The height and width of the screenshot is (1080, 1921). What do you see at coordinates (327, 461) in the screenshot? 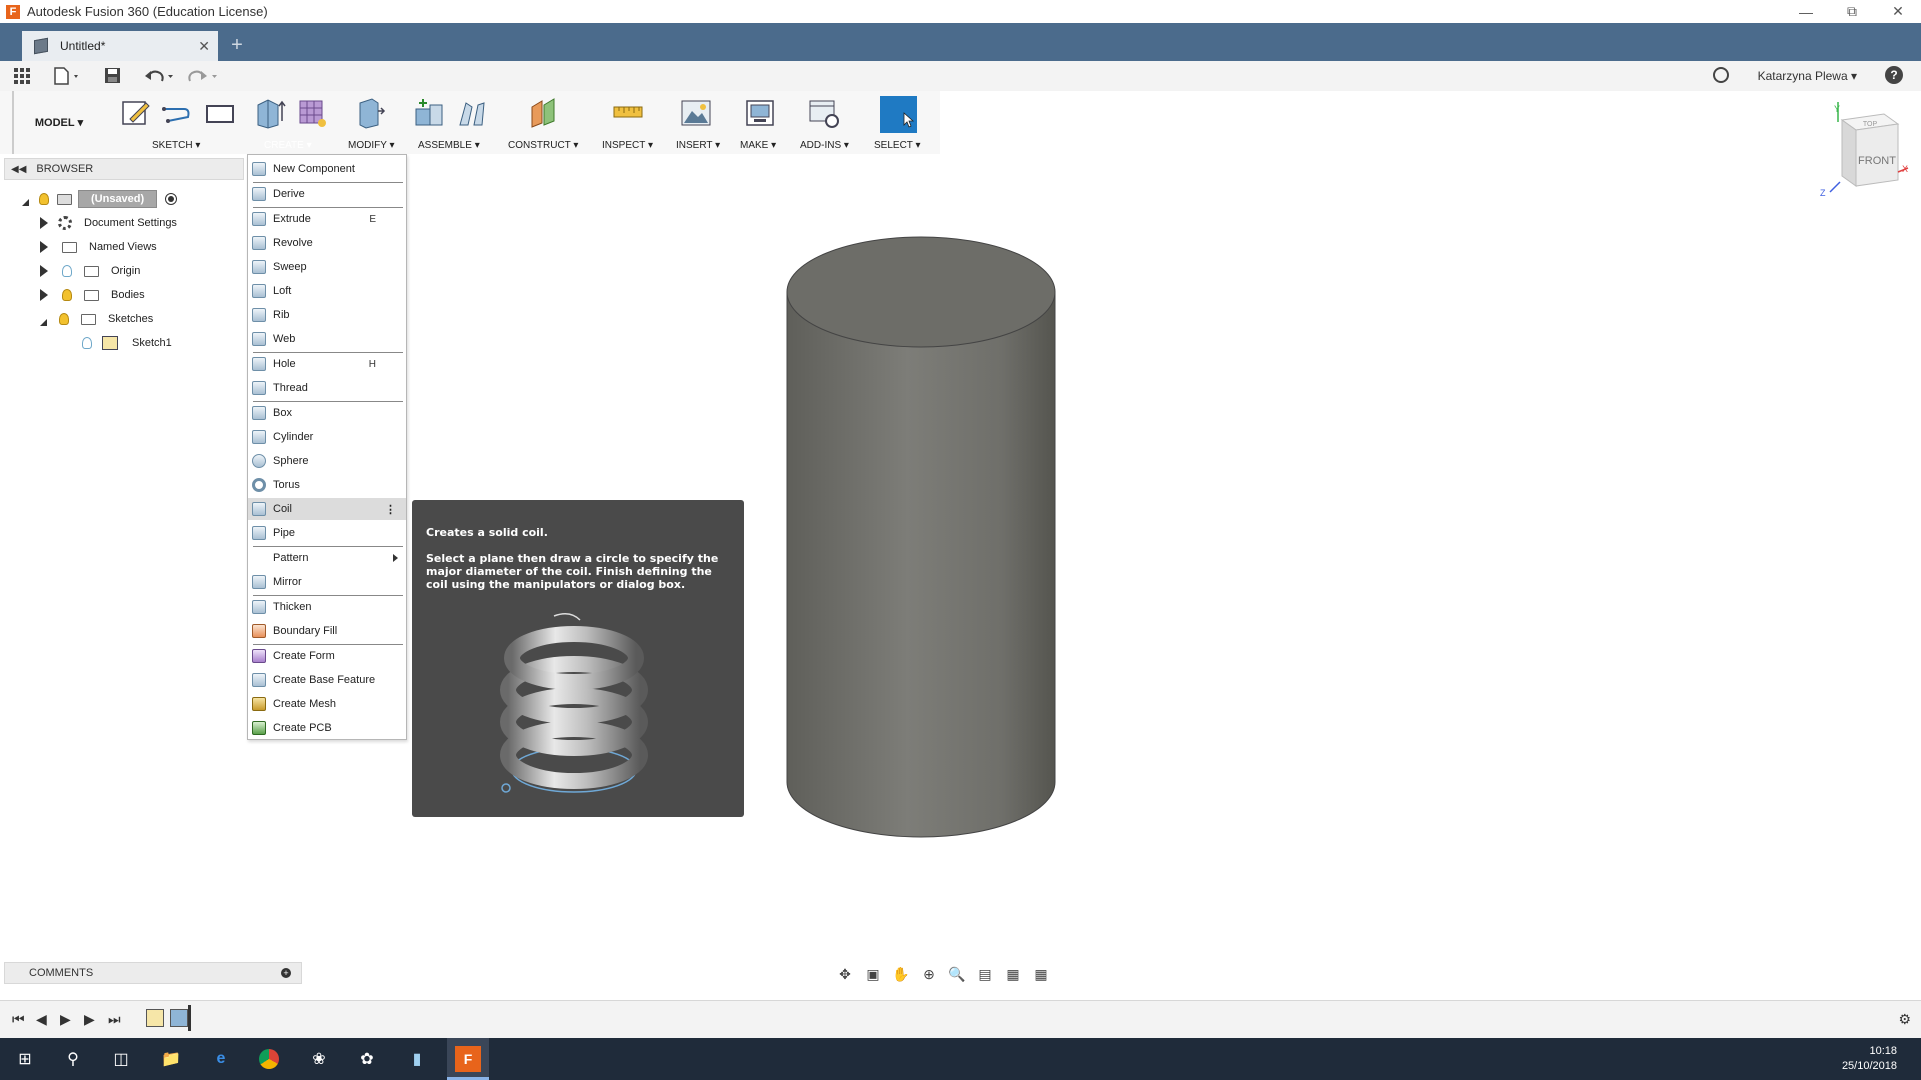
I see `menu-item-sphere: Sphere` at bounding box center [327, 461].